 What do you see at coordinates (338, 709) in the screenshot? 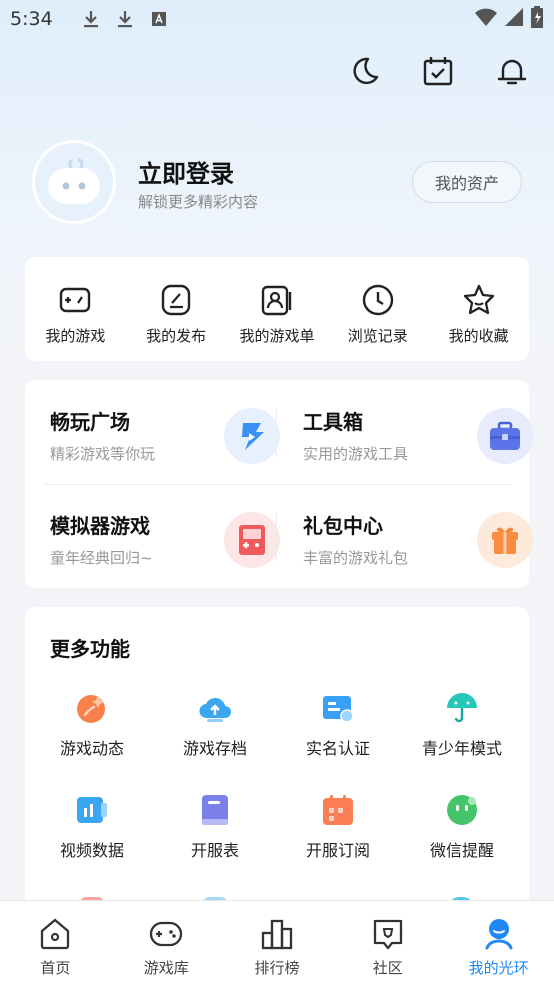
I see `id-card-icon` at bounding box center [338, 709].